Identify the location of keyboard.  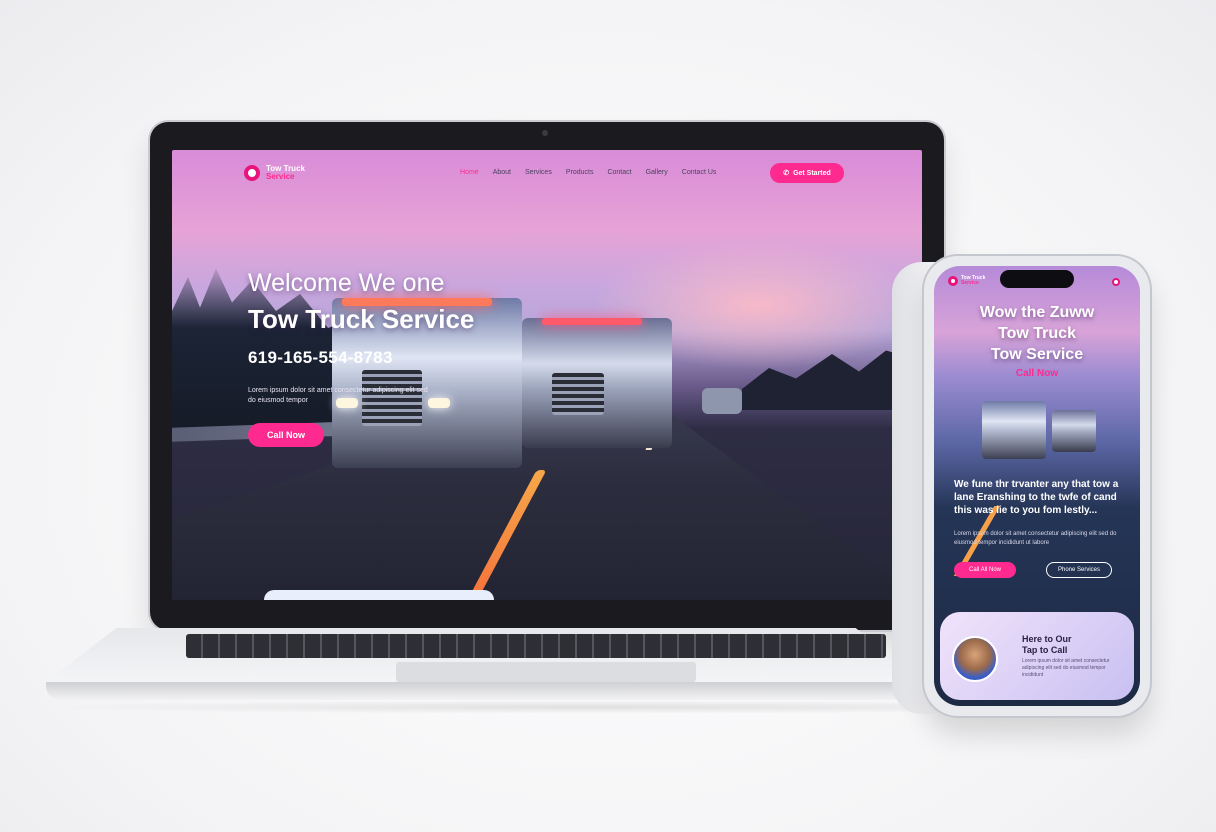
(536, 646).